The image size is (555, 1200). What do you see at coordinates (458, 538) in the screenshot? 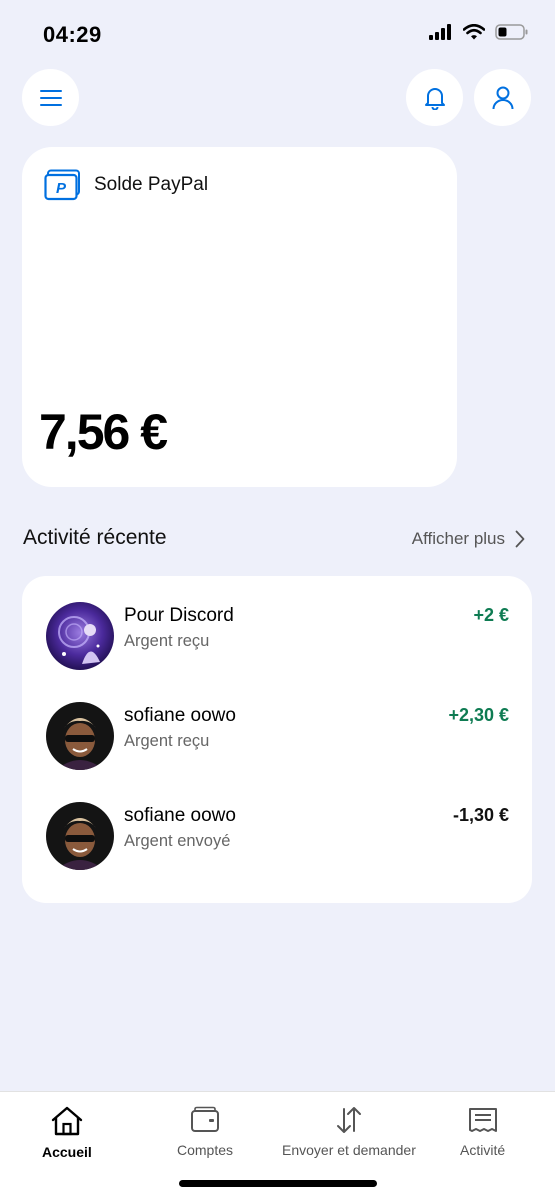
I see `see-more-label: Afficher plus` at bounding box center [458, 538].